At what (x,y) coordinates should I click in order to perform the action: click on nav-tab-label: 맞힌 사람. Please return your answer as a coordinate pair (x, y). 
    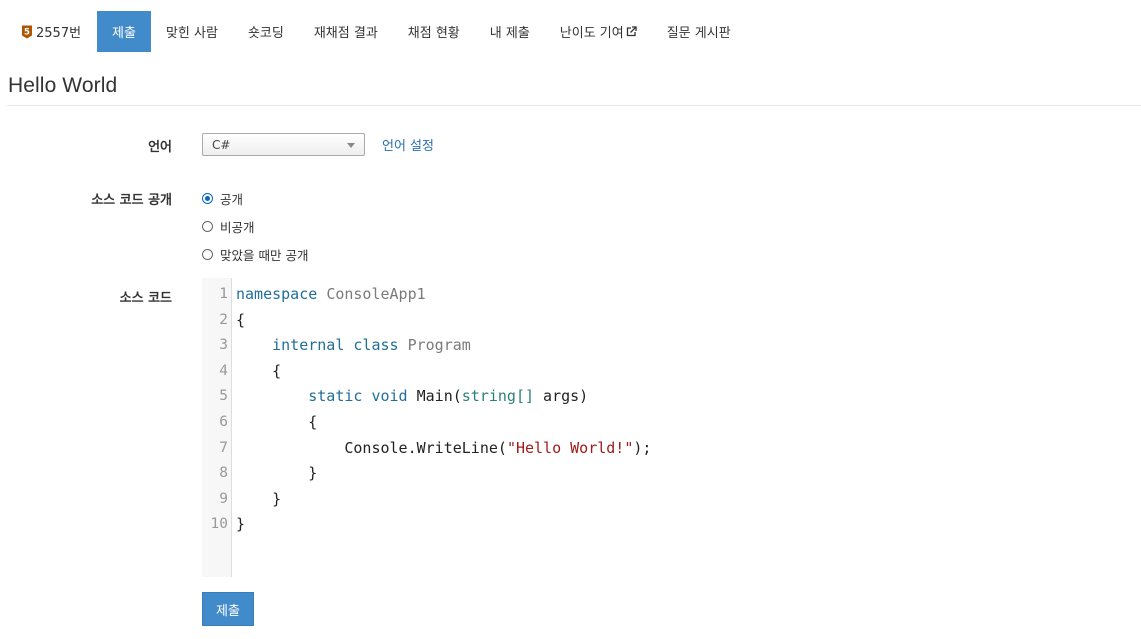
    Looking at the image, I should click on (191, 33).